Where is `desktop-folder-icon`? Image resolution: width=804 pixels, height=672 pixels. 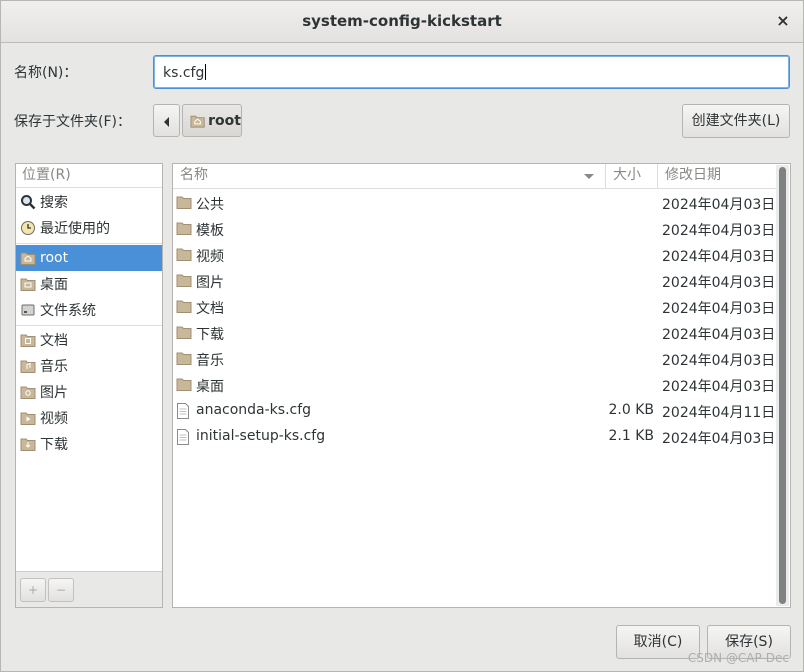 desktop-folder-icon is located at coordinates (28, 284).